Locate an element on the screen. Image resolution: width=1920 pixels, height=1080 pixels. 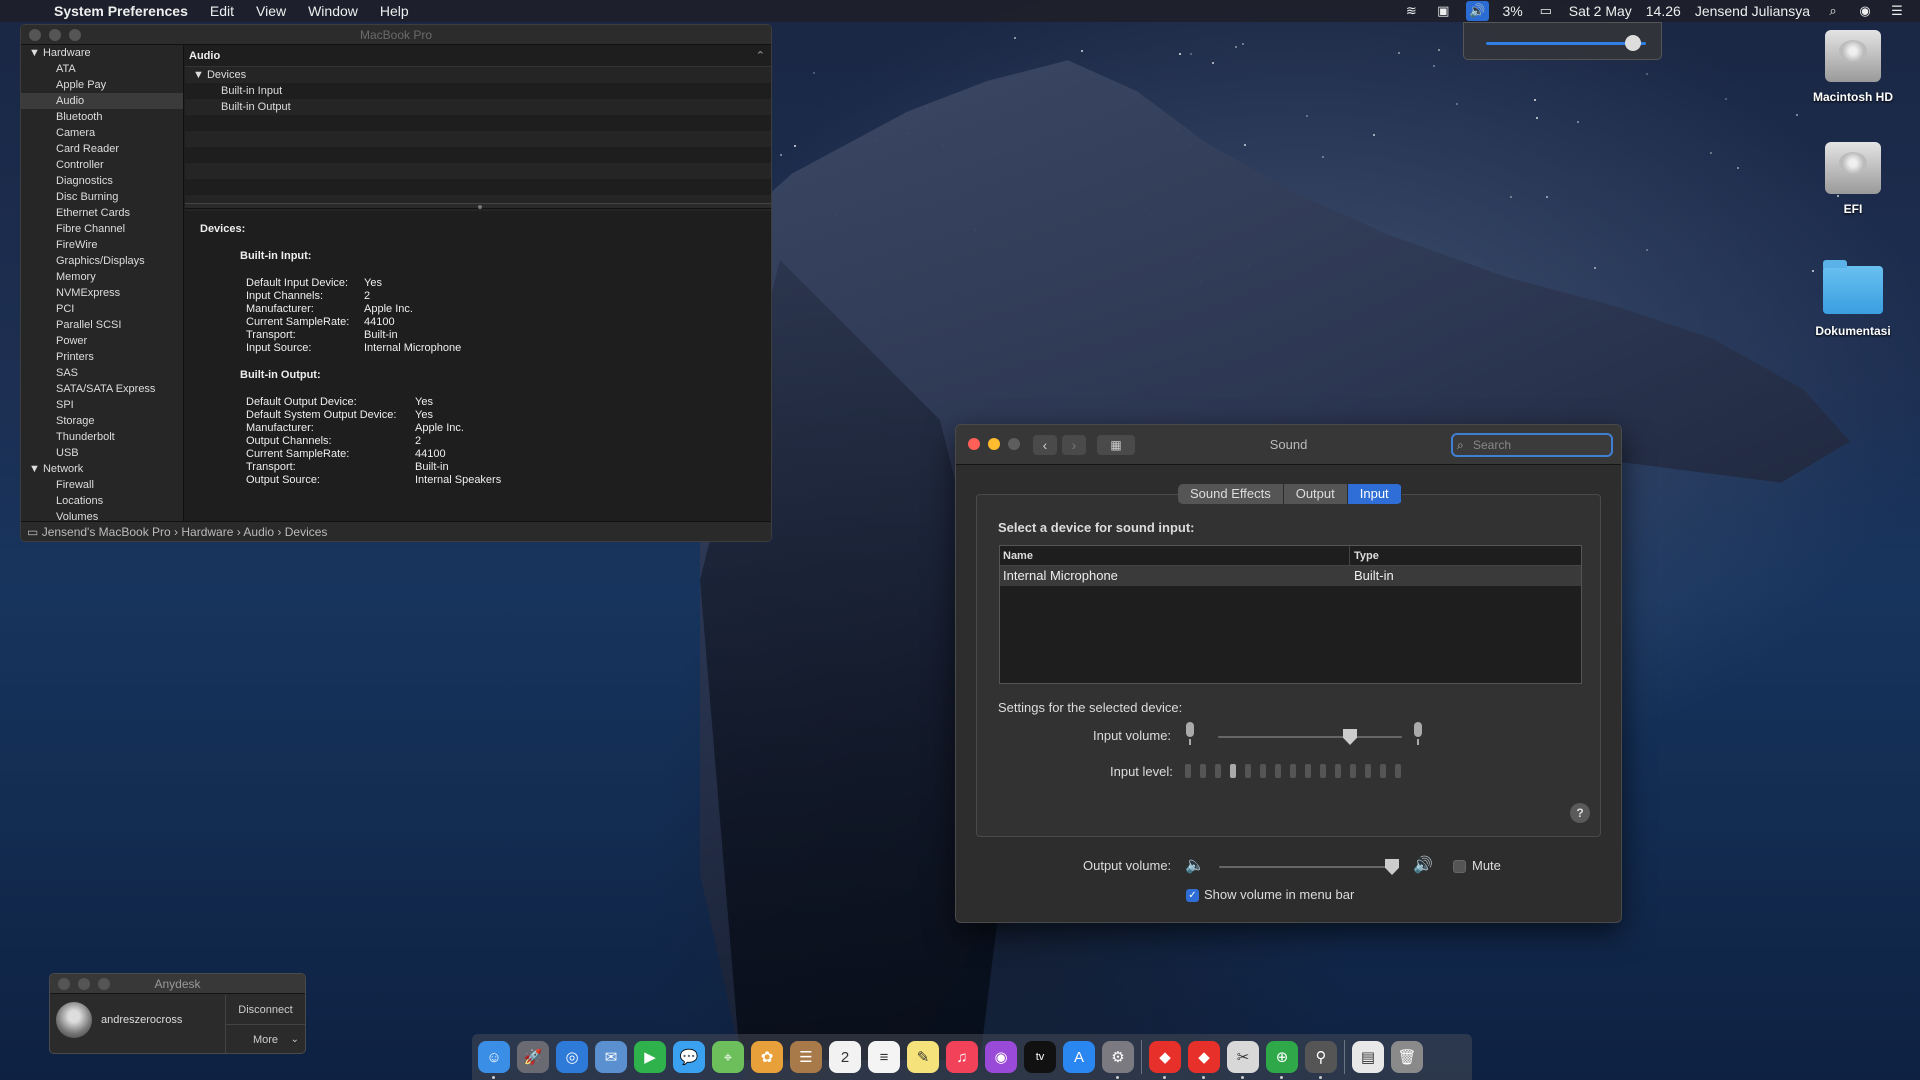
list-item-built-in-input: Built-in Input is located at coordinates (478, 91).